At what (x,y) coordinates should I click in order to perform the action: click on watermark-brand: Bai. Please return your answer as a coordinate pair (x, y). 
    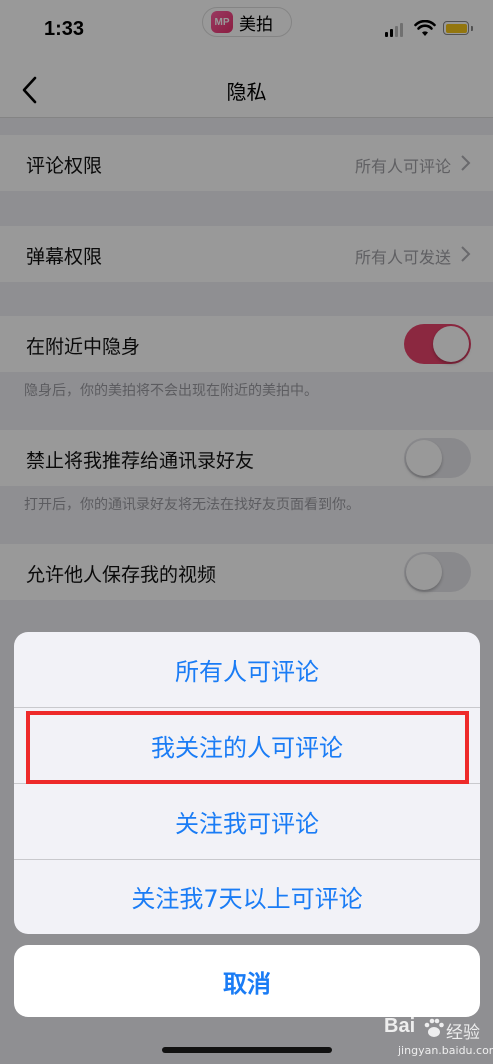
    Looking at the image, I should click on (400, 1026).